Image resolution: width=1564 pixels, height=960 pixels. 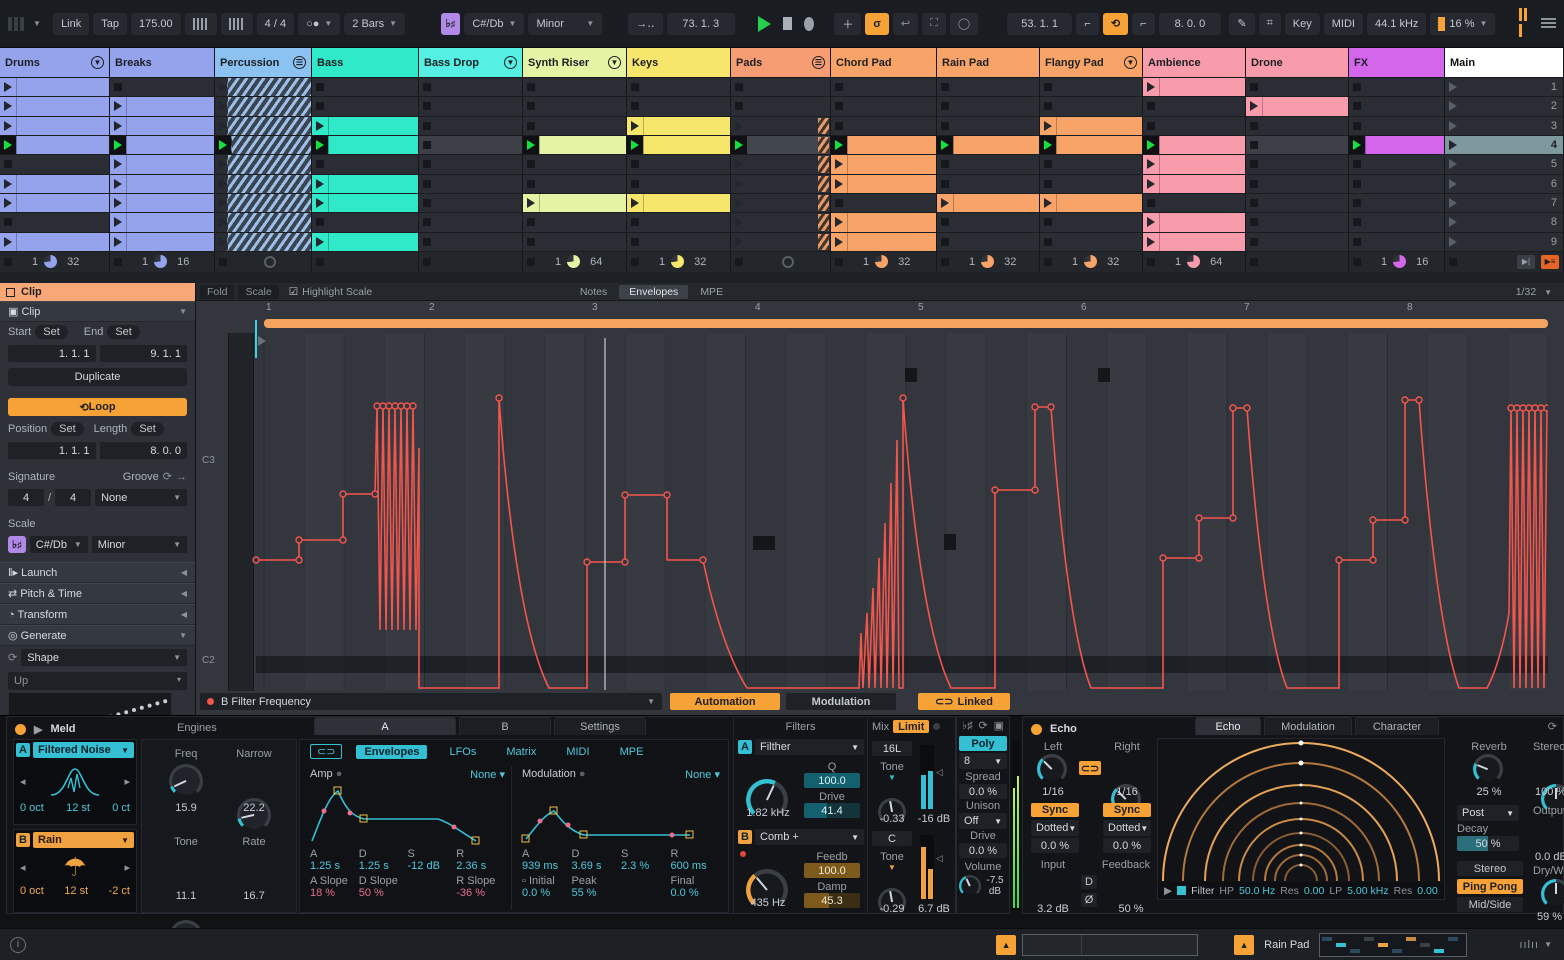 I want to click on subtab-lfos: LFOs, so click(x=462, y=752).